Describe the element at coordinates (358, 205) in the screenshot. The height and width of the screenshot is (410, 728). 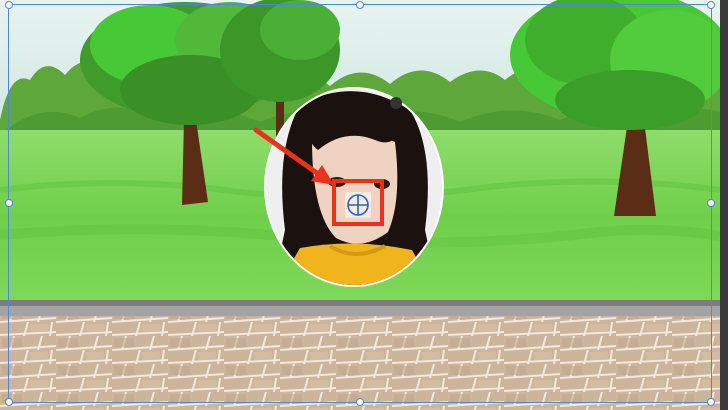
I see `crosshair-icon` at that location.